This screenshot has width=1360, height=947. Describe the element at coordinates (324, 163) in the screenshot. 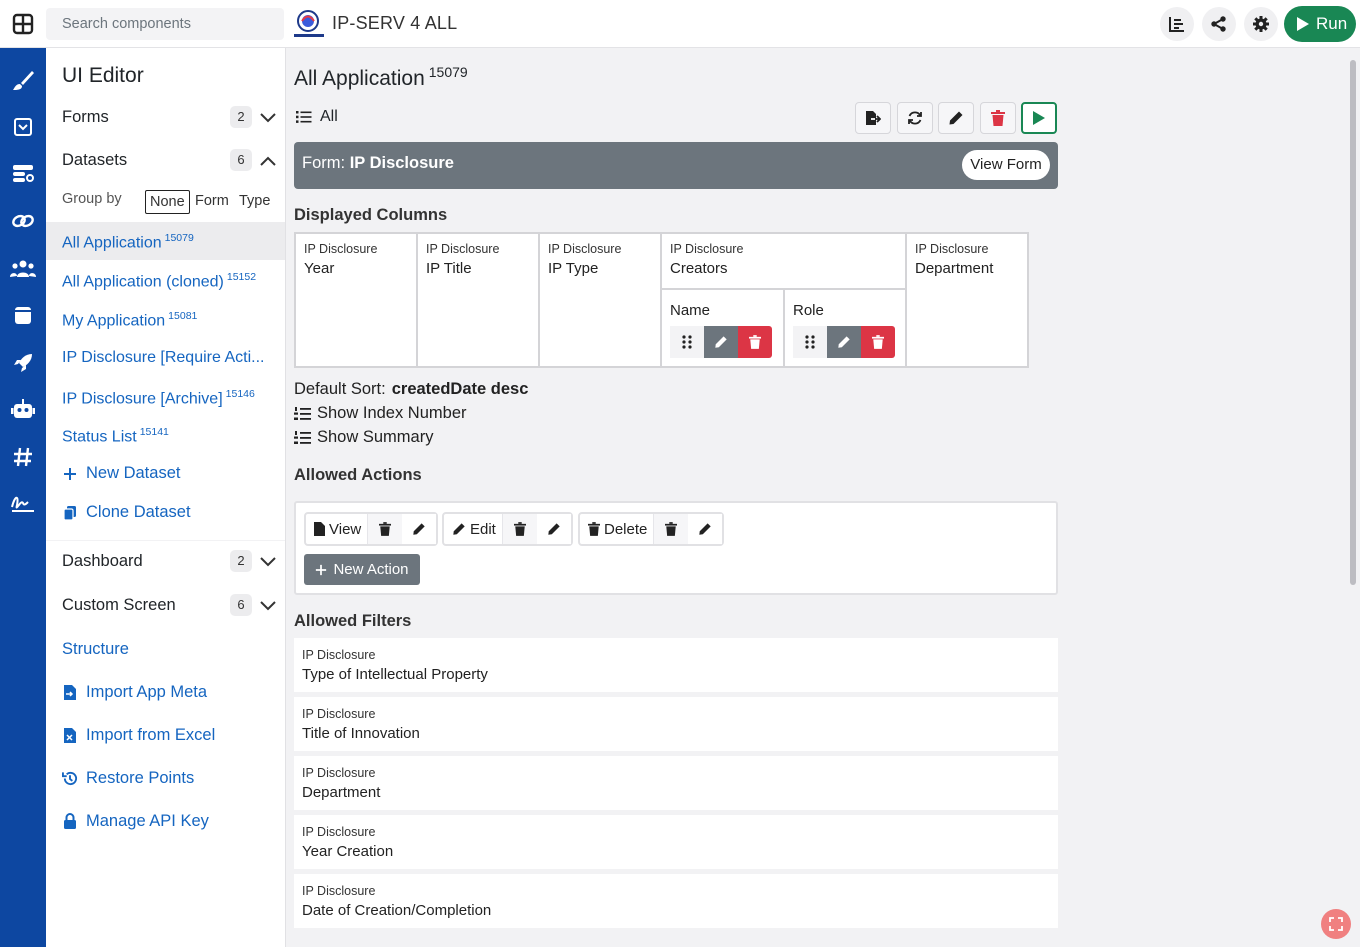

I see `form-bar-prefix: Form:` at that location.